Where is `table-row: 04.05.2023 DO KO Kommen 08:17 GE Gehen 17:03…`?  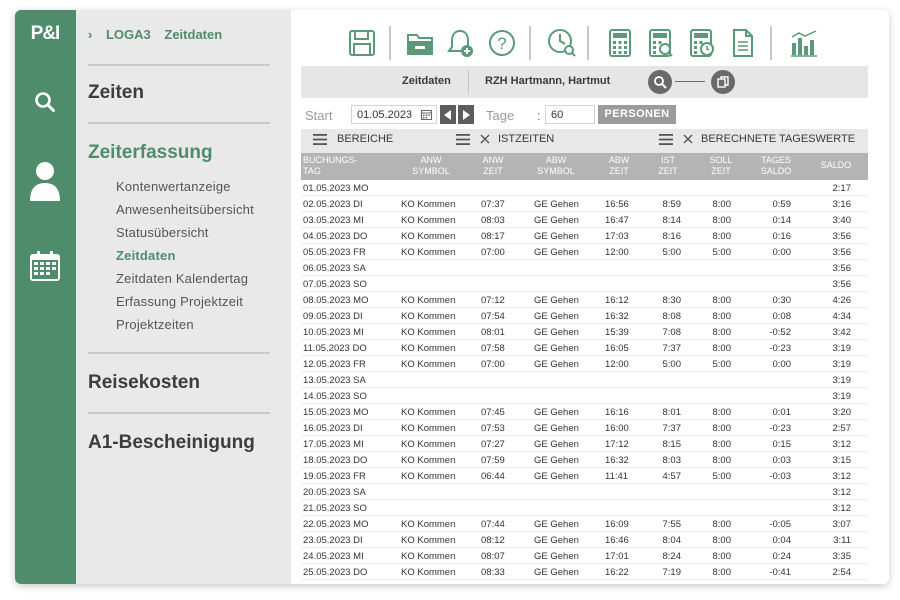
table-row: 04.05.2023 DO KO Kommen 08:17 GE Gehen 17:03… is located at coordinates (584, 236).